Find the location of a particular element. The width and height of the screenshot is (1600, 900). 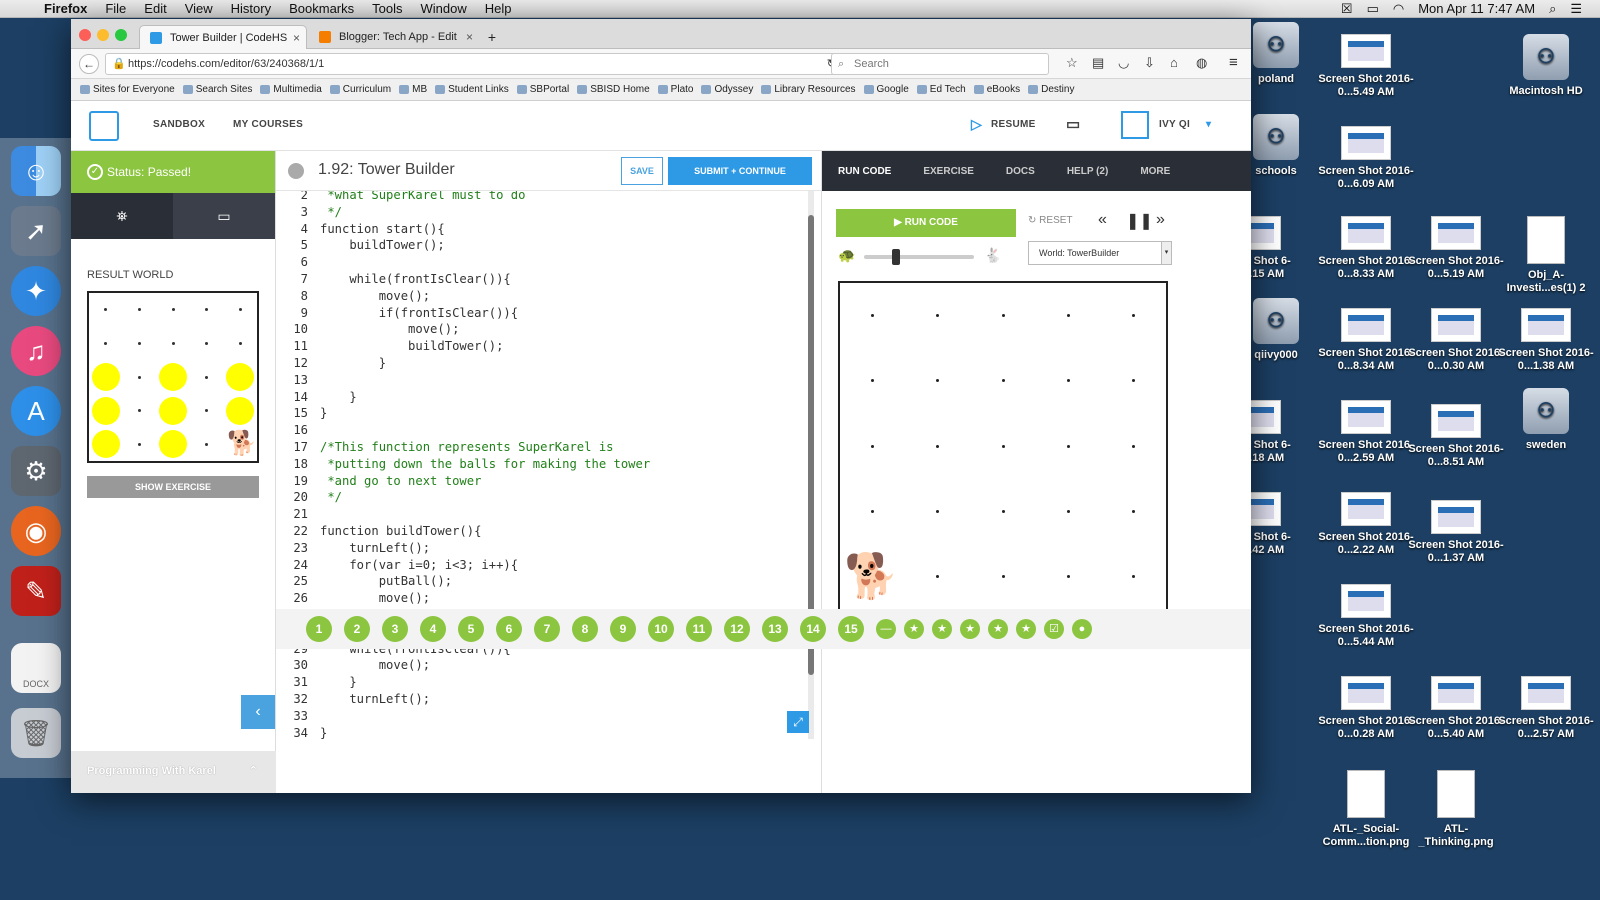

tab-tower-builder: Tower Builder | CodeHS × is located at coordinates (223, 37).